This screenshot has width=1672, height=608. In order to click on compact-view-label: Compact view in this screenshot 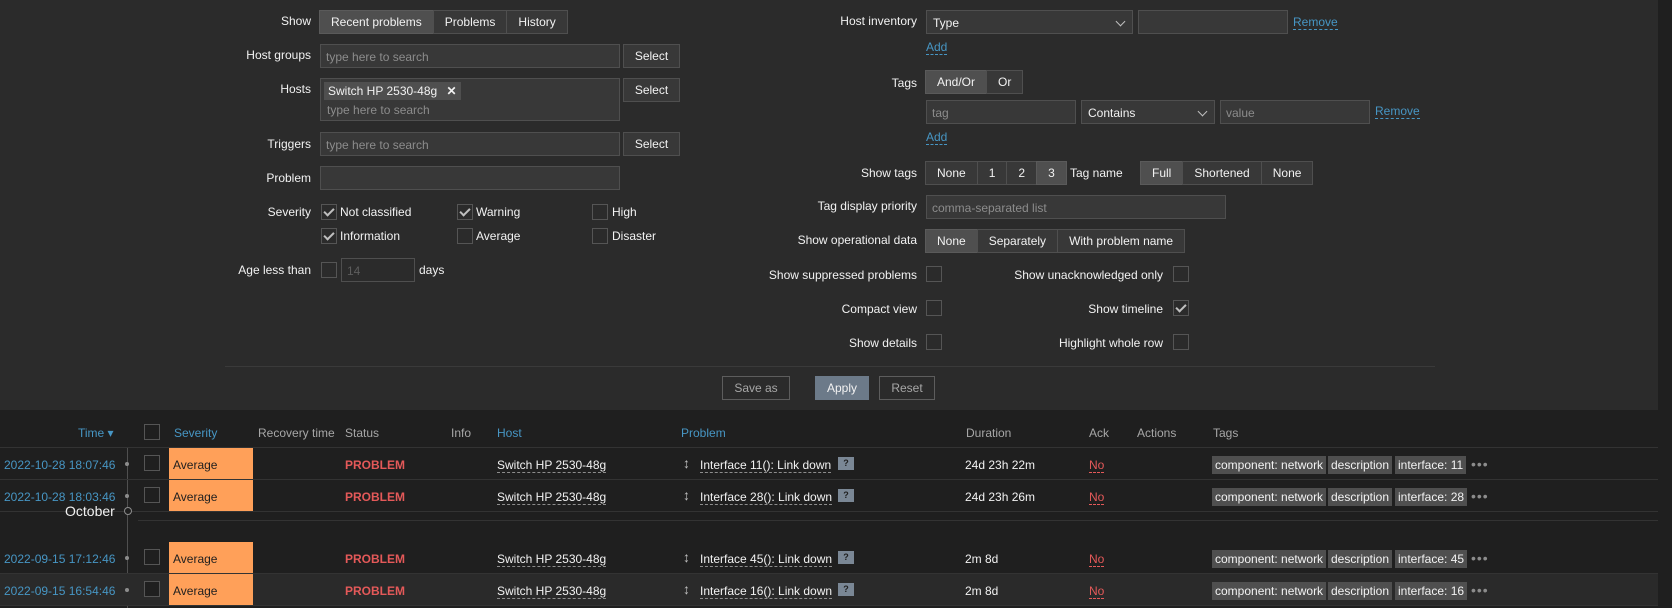, I will do `click(879, 309)`.